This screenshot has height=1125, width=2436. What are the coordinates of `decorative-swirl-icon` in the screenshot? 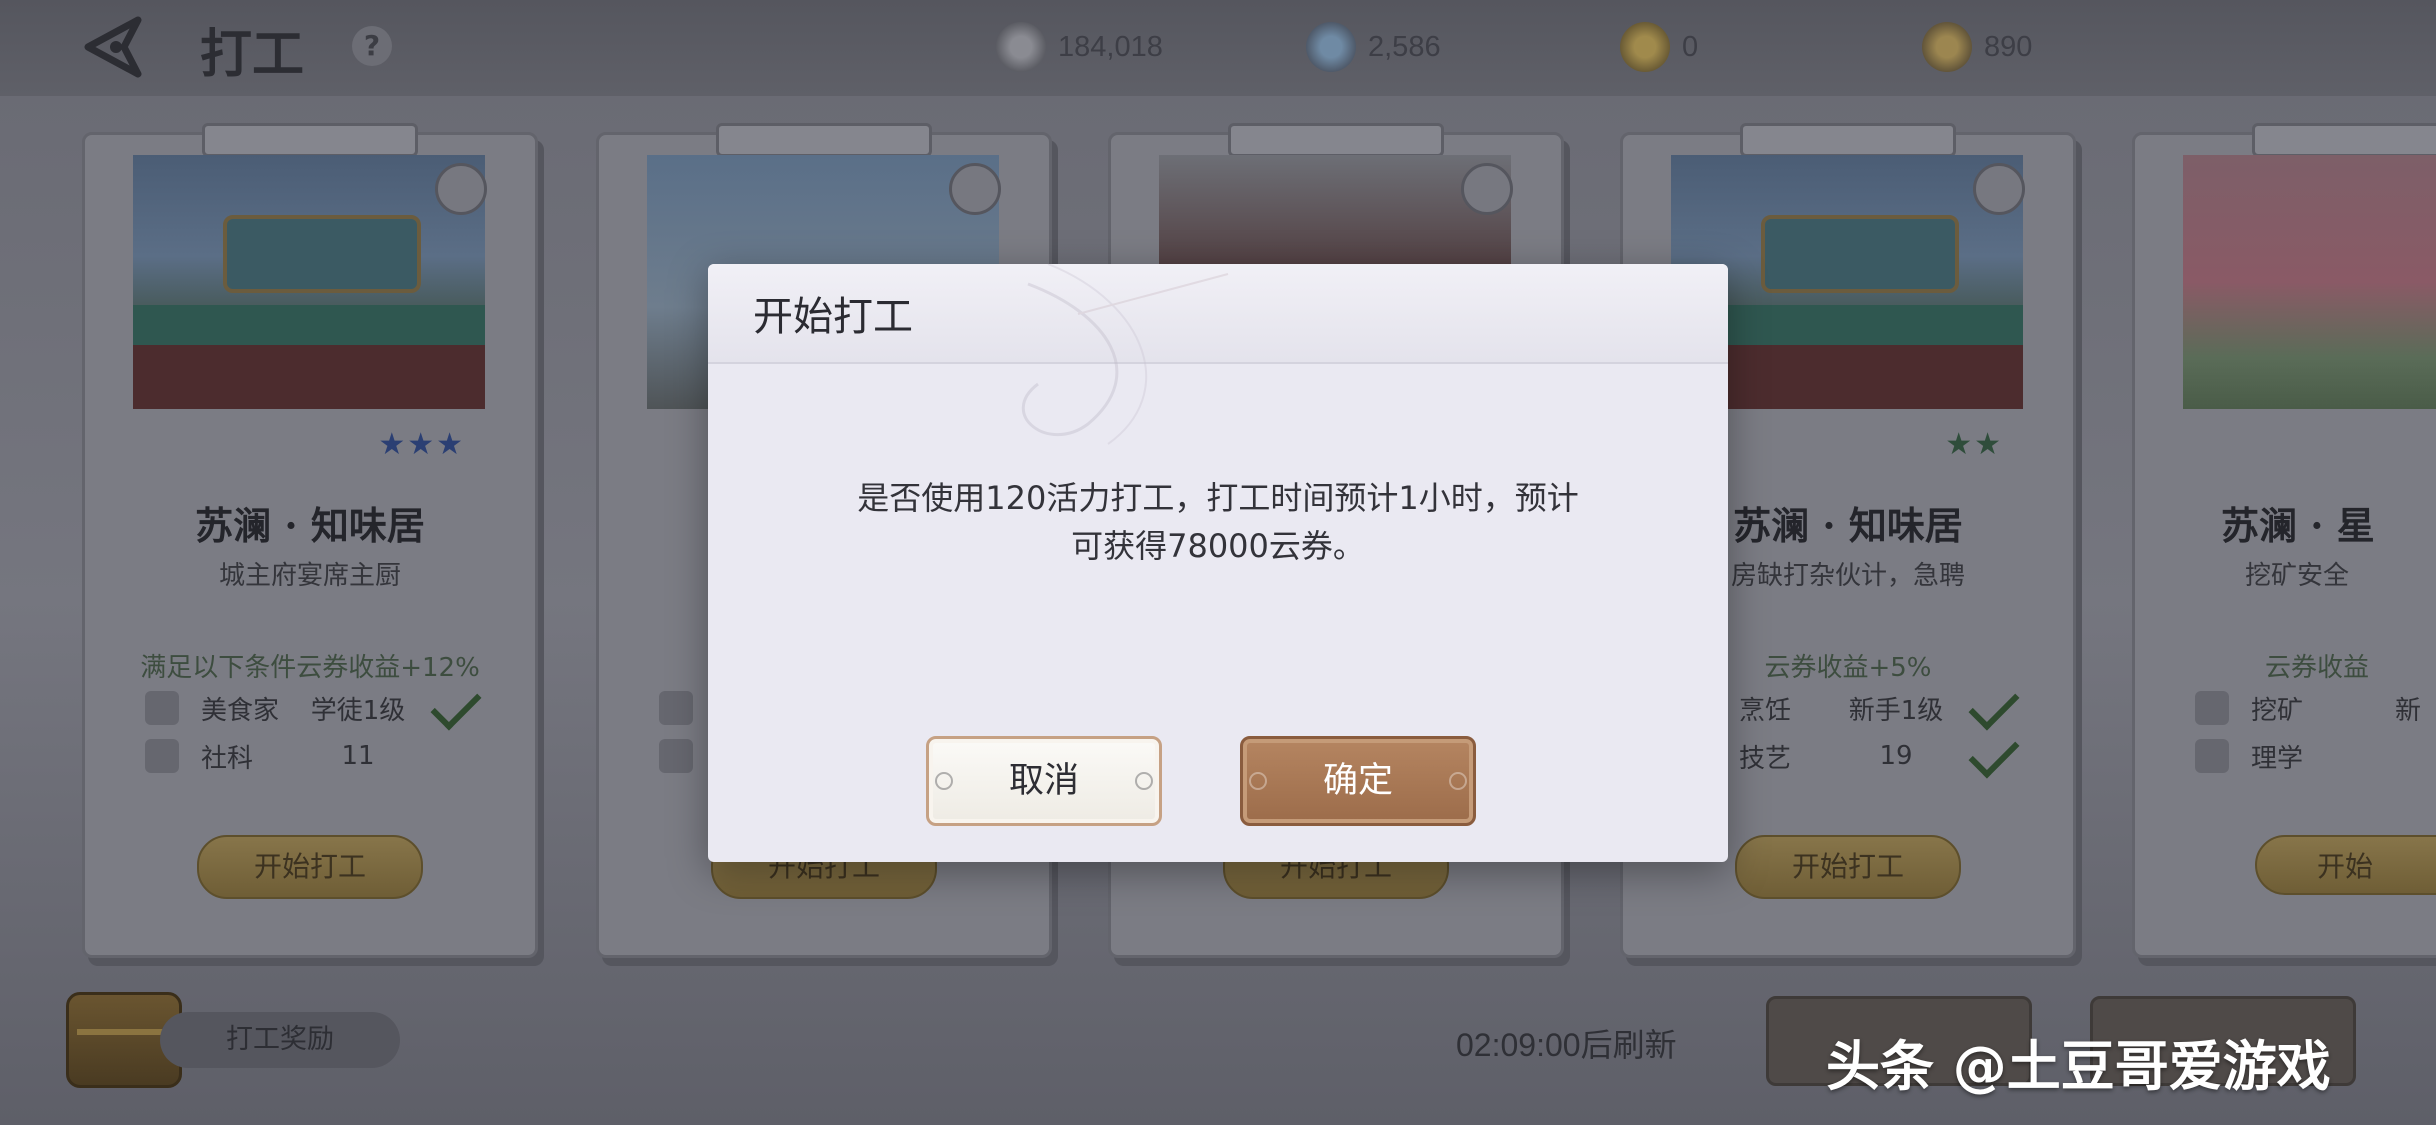 It's located at (1125, 354).